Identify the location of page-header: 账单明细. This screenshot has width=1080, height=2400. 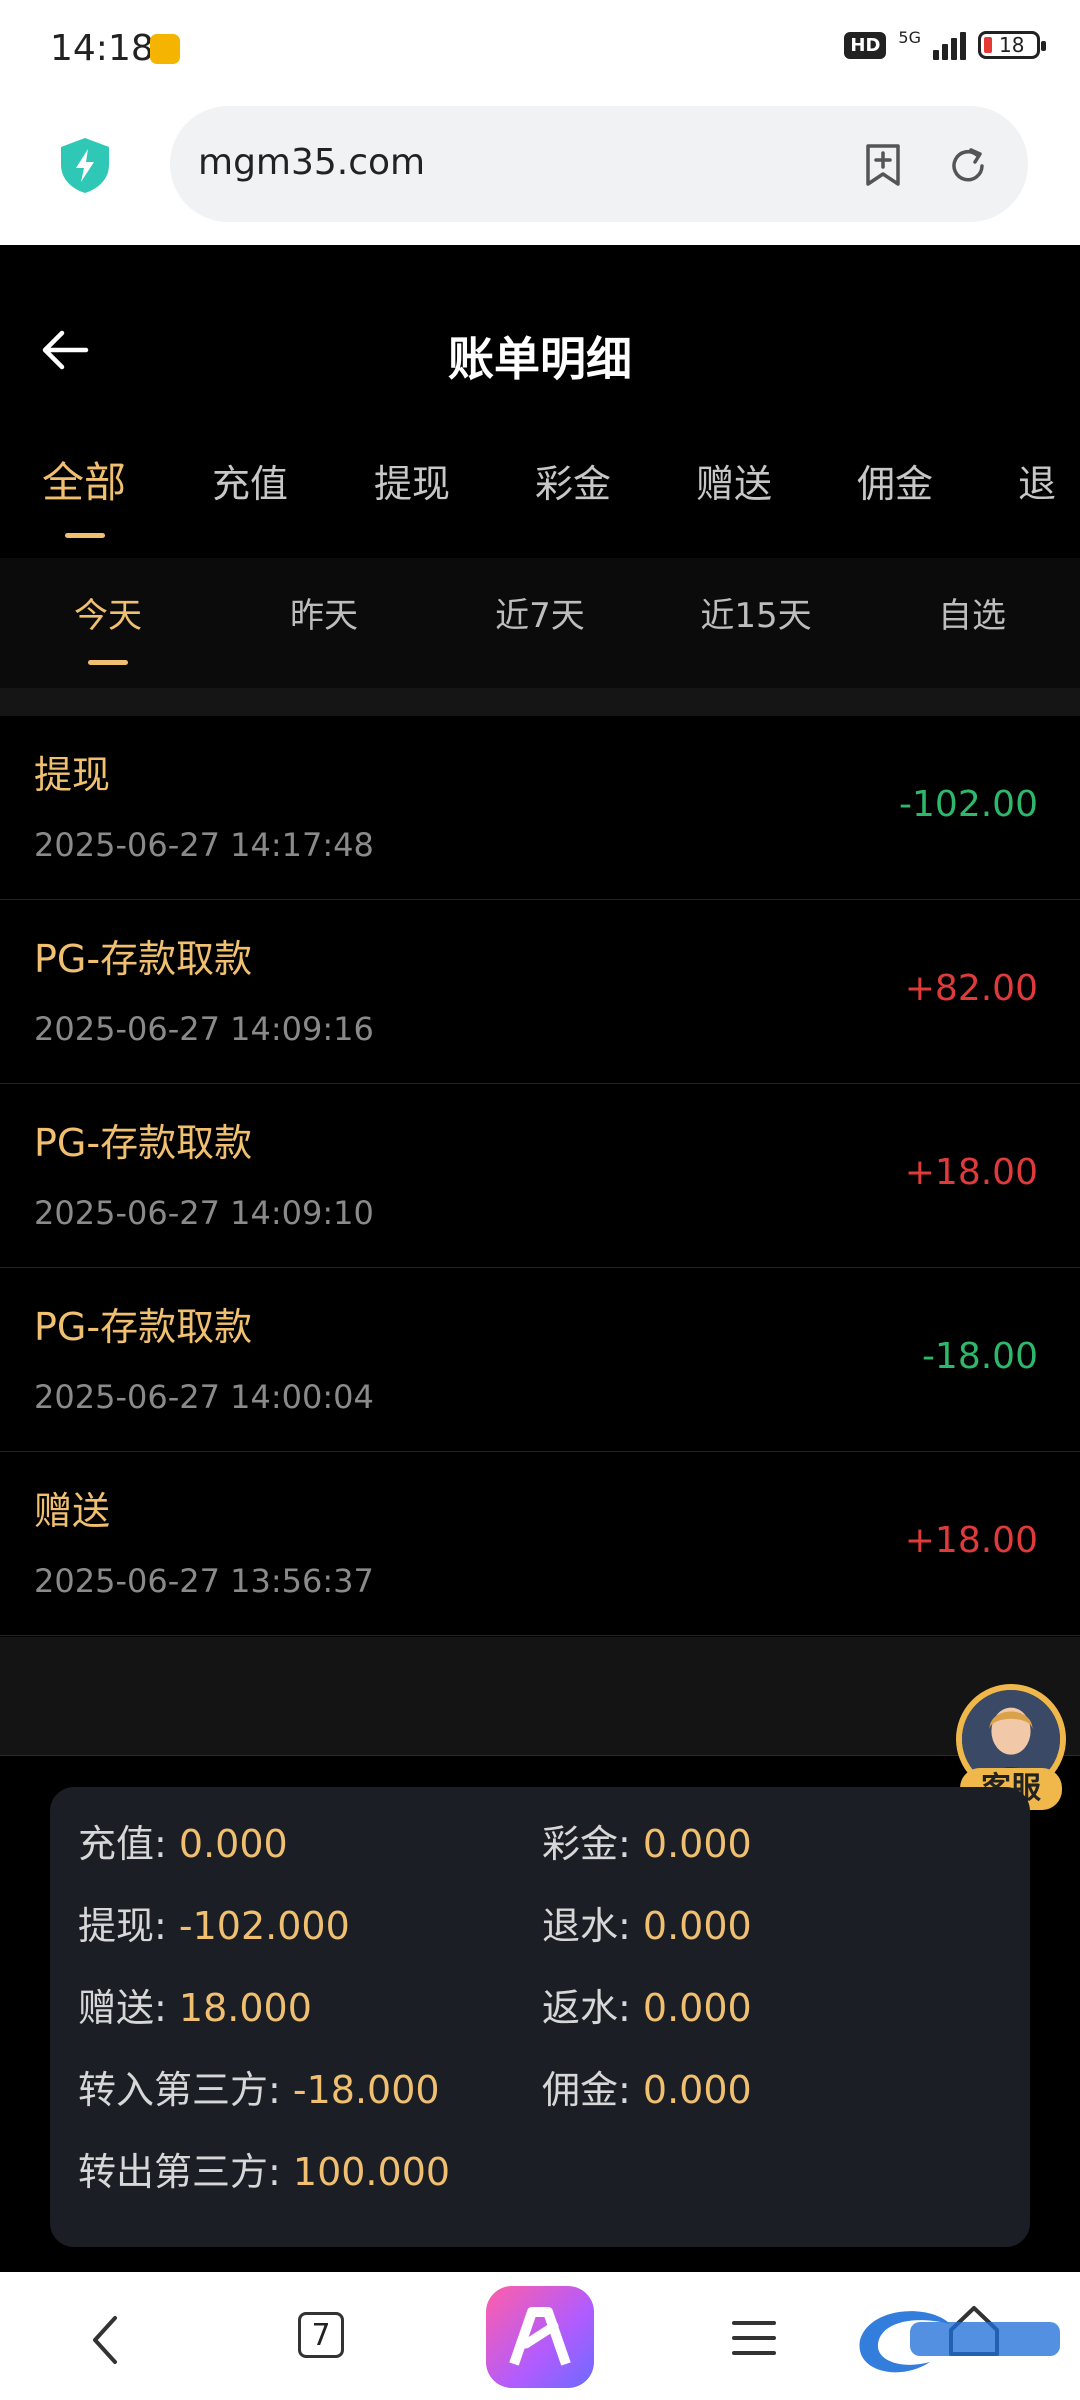
(540, 350).